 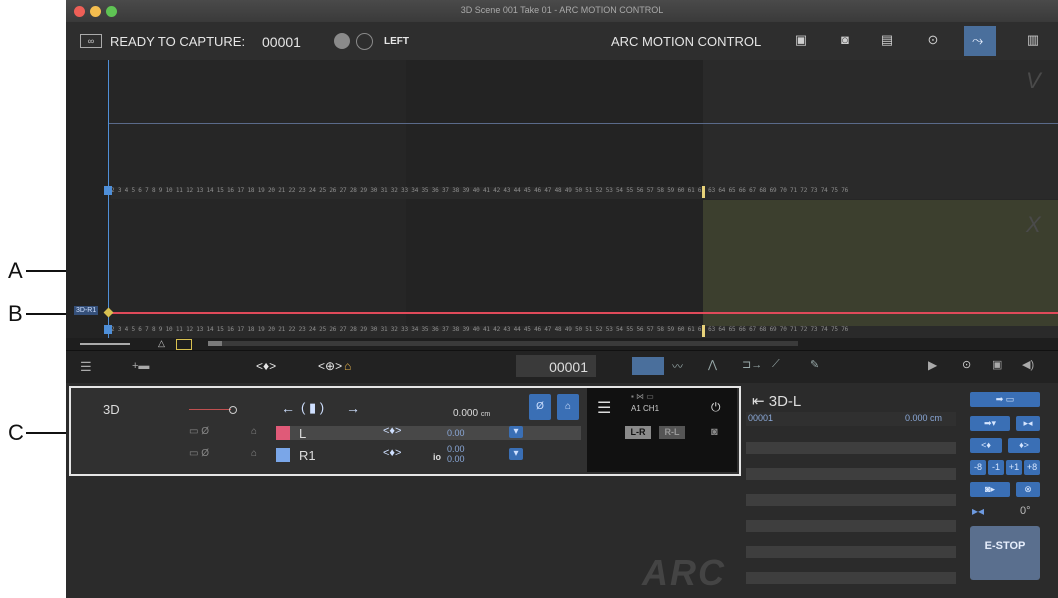 What do you see at coordinates (233, 410) in the screenshot?
I see `slider-knob` at bounding box center [233, 410].